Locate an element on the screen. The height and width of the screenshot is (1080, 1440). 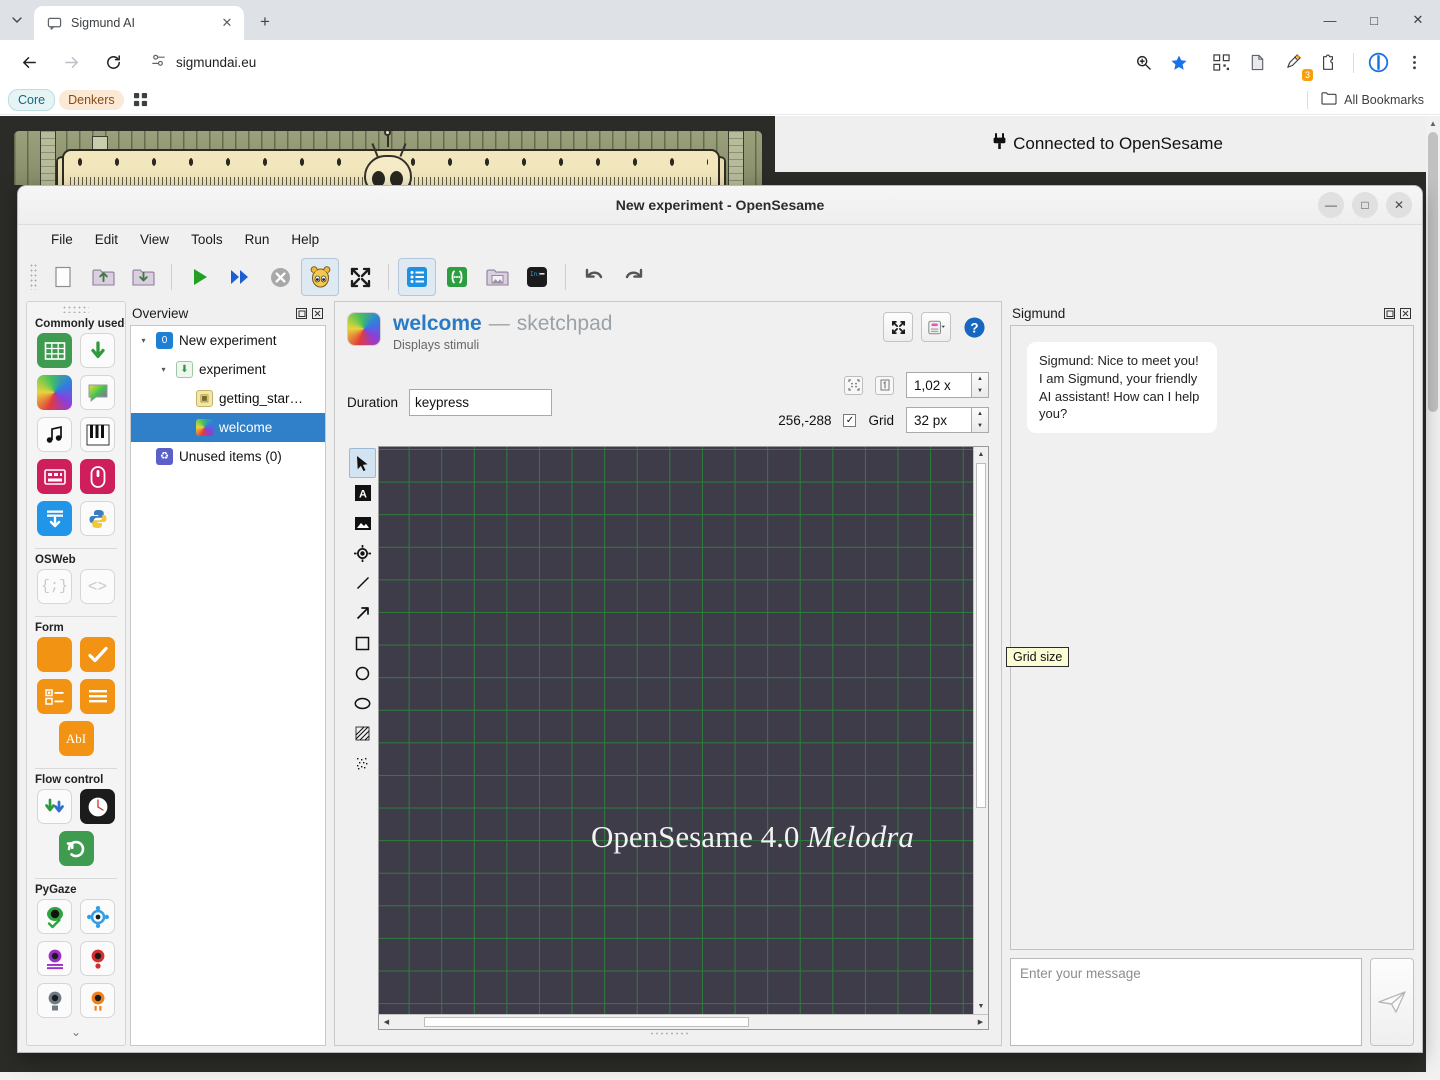
extension-highlight-icon: 3 is located at coordinates (1295, 64).